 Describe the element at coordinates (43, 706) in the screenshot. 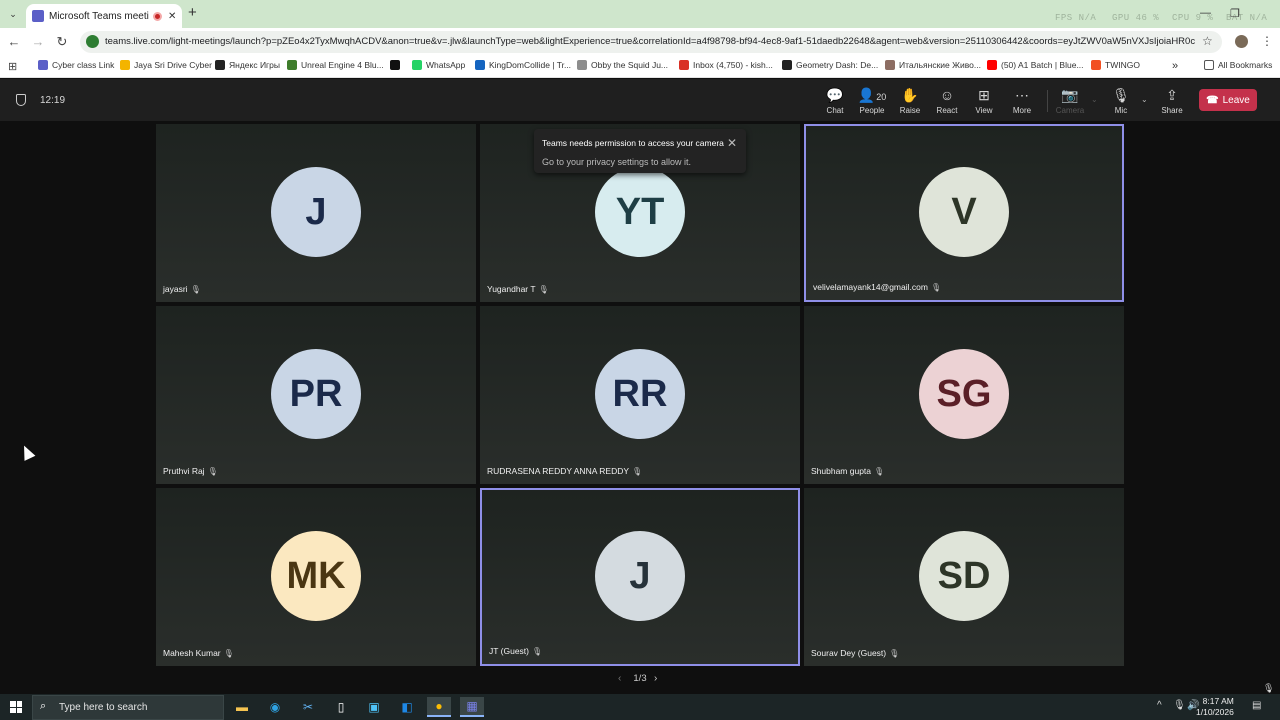

I see `search-icon: ⌕` at that location.